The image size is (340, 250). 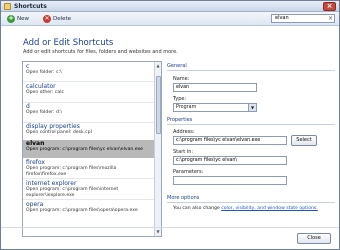 I want to click on address-field: c:\program files\yc elvan\elvan.exe, so click(x=230, y=140).